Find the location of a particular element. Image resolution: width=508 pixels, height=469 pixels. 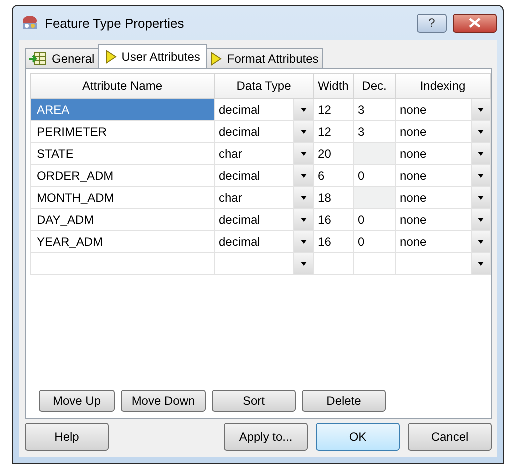

column-header: Dec. is located at coordinates (375, 86).